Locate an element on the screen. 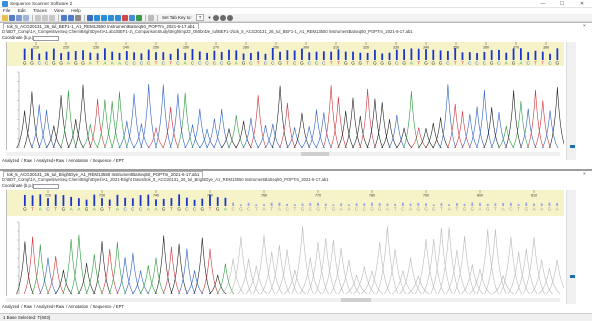 This screenshot has height=321, width=592. minimize-button: — is located at coordinates (543, 4).